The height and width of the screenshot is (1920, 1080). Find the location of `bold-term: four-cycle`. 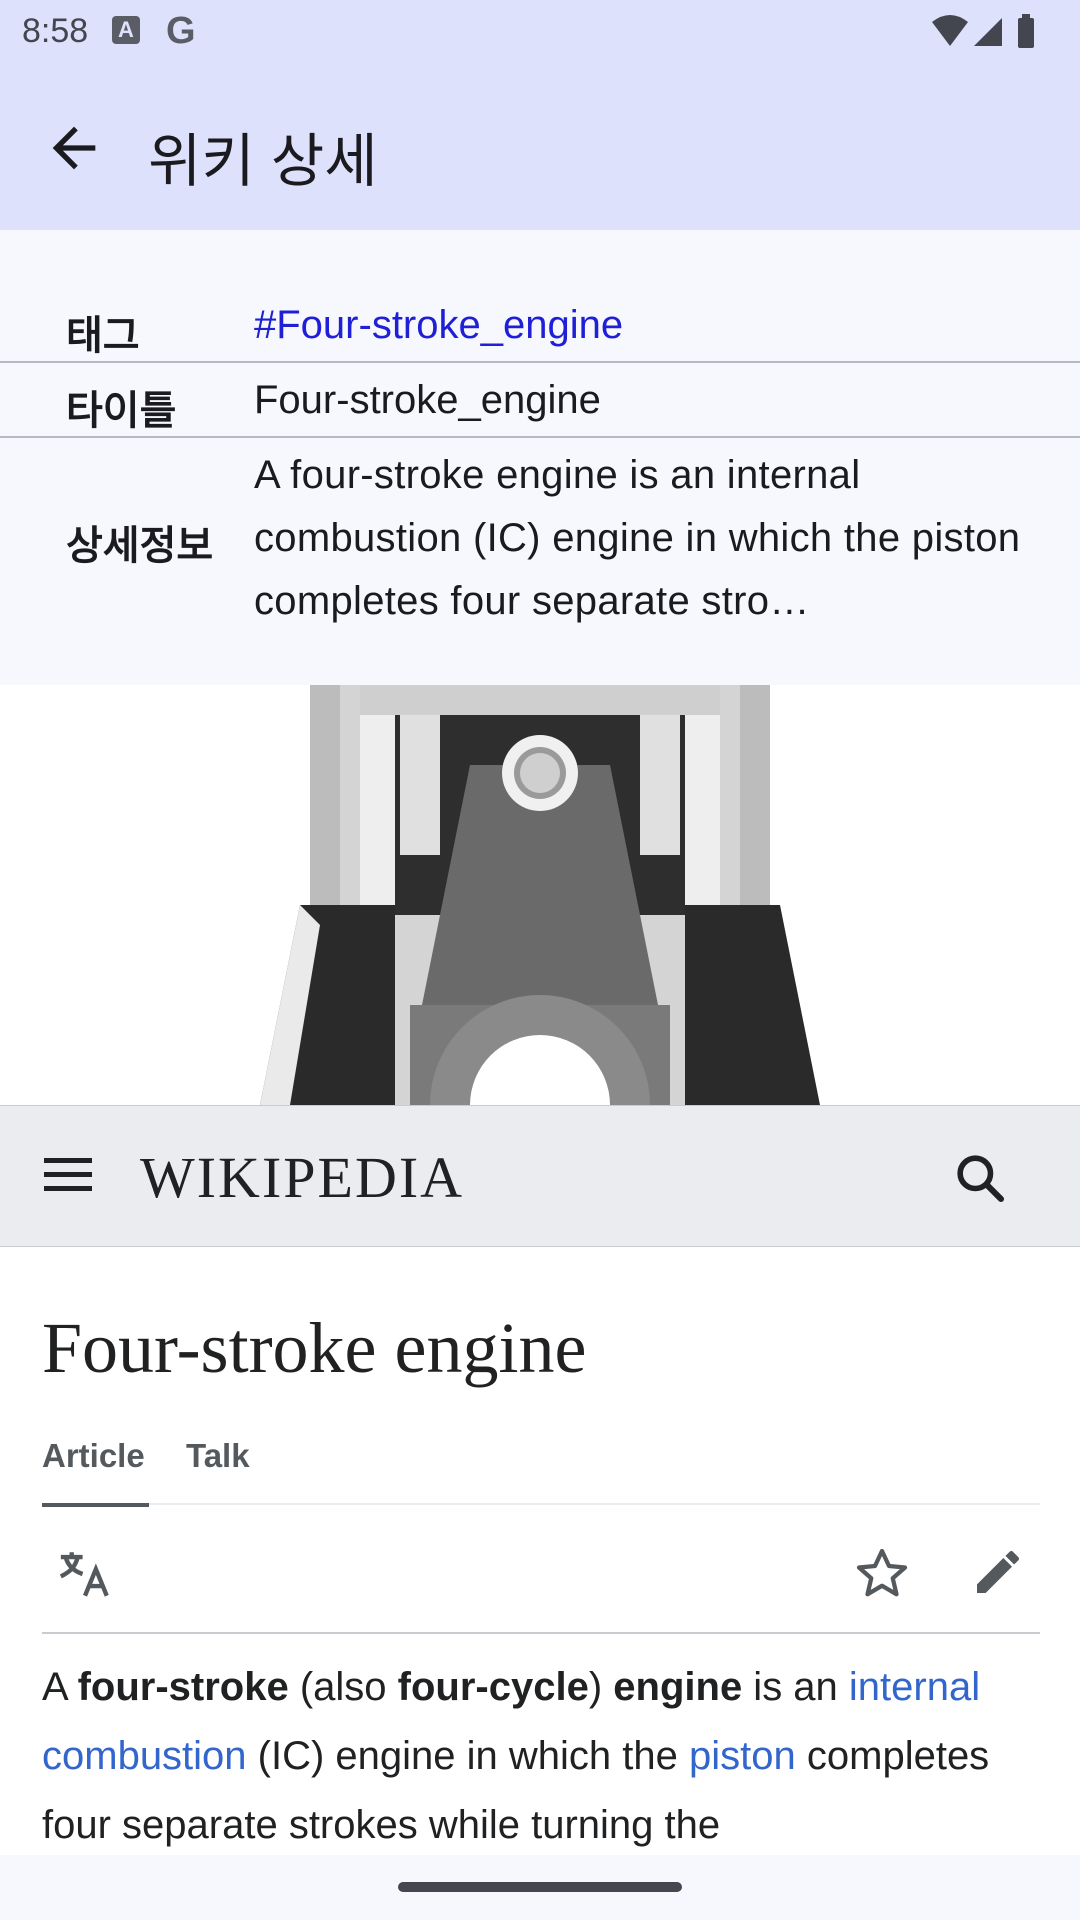

bold-term: four-cycle is located at coordinates (493, 1687).